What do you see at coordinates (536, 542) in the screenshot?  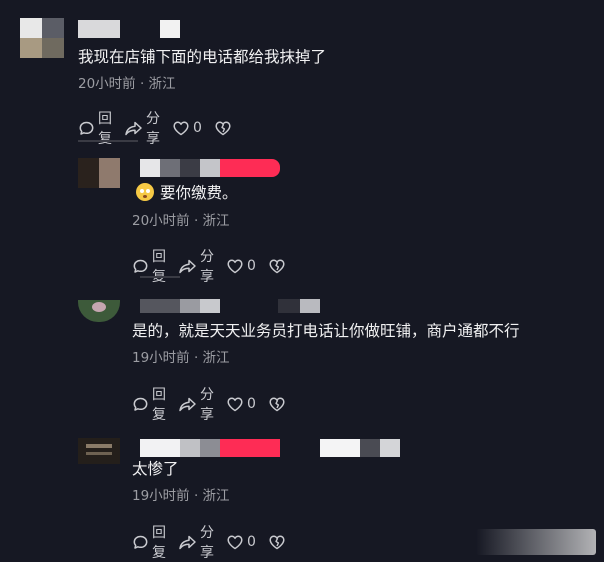 I see `watermark` at bounding box center [536, 542].